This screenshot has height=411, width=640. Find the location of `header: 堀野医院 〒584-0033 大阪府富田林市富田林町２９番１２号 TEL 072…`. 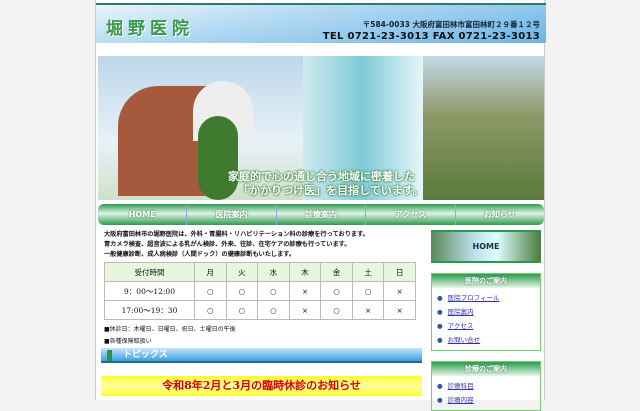

header: 堀野医院 〒584-0033 大阪府富田林市富田林町２９番１２号 TEL 072… is located at coordinates (321, 23).